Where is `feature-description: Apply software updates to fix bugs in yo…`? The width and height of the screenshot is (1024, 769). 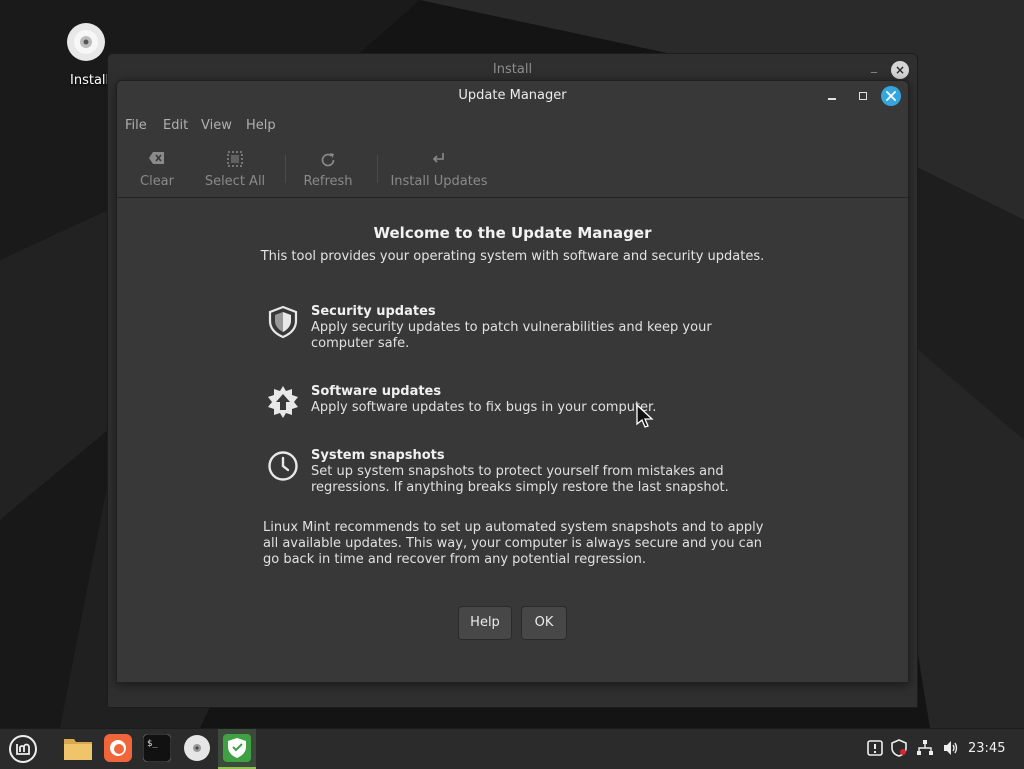
feature-description: Apply software updates to fix bugs in yo… is located at coordinates (484, 407).